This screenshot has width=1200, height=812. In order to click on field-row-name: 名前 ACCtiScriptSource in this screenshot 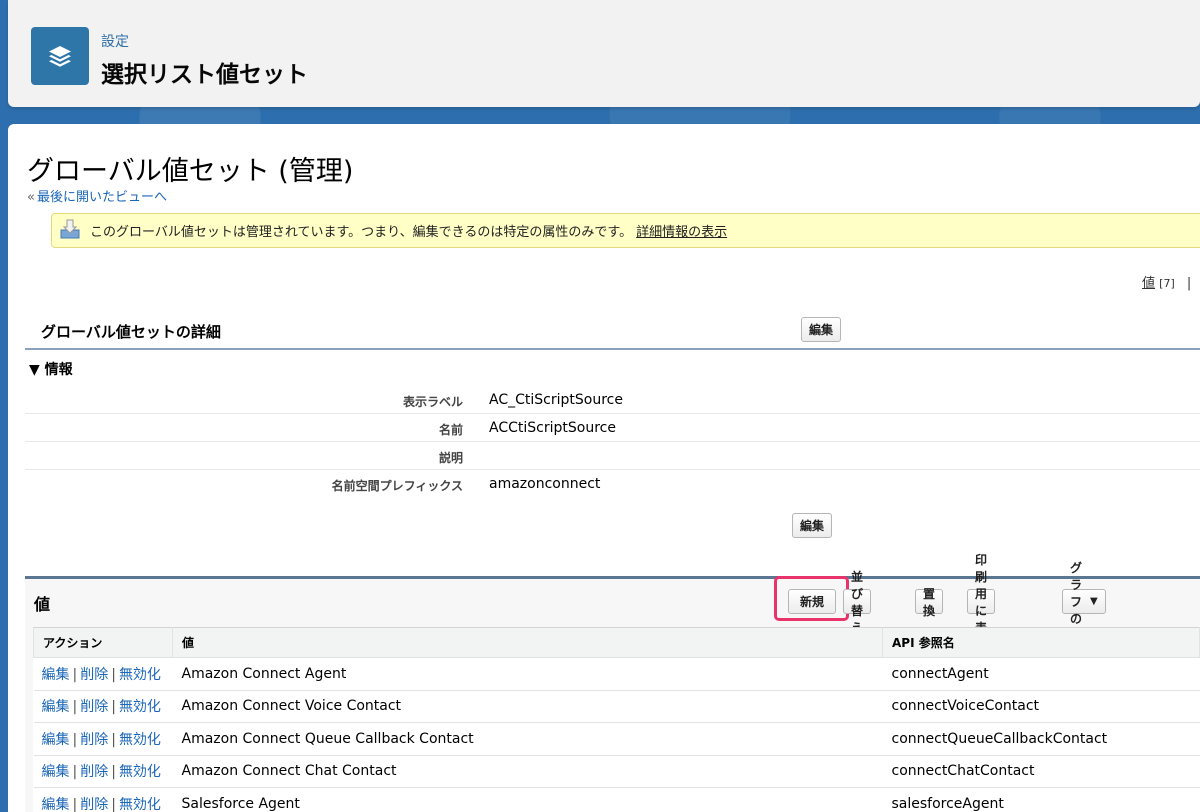, I will do `click(612, 428)`.